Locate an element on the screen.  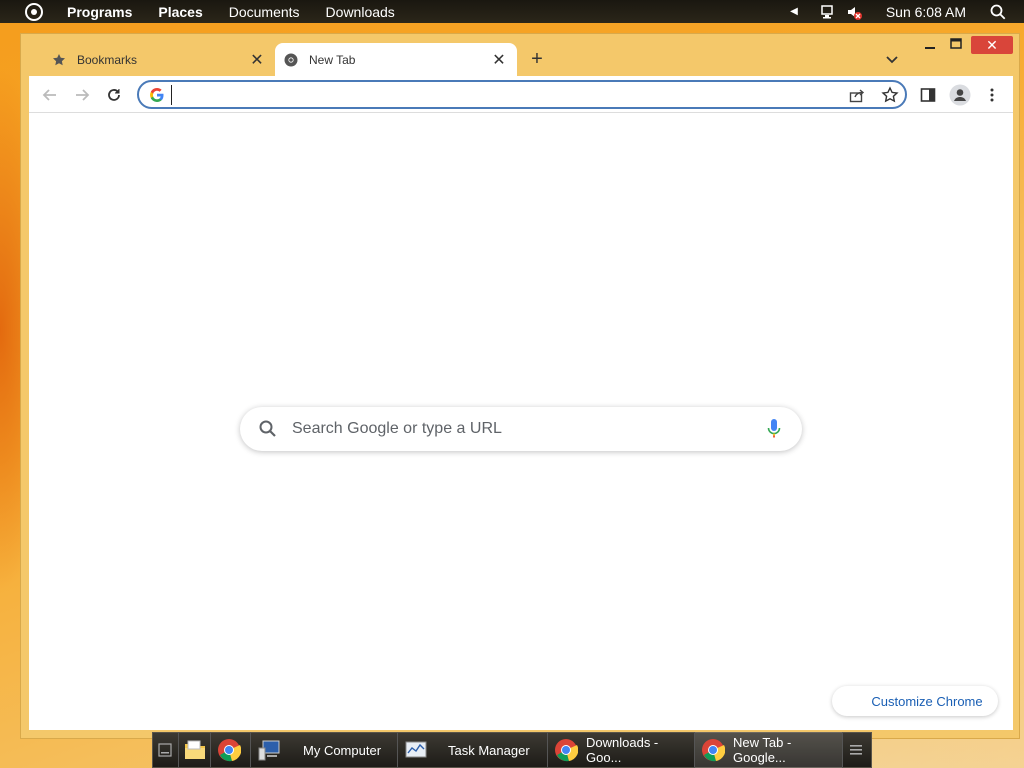
menu-documents: Documents is located at coordinates (264, 12).